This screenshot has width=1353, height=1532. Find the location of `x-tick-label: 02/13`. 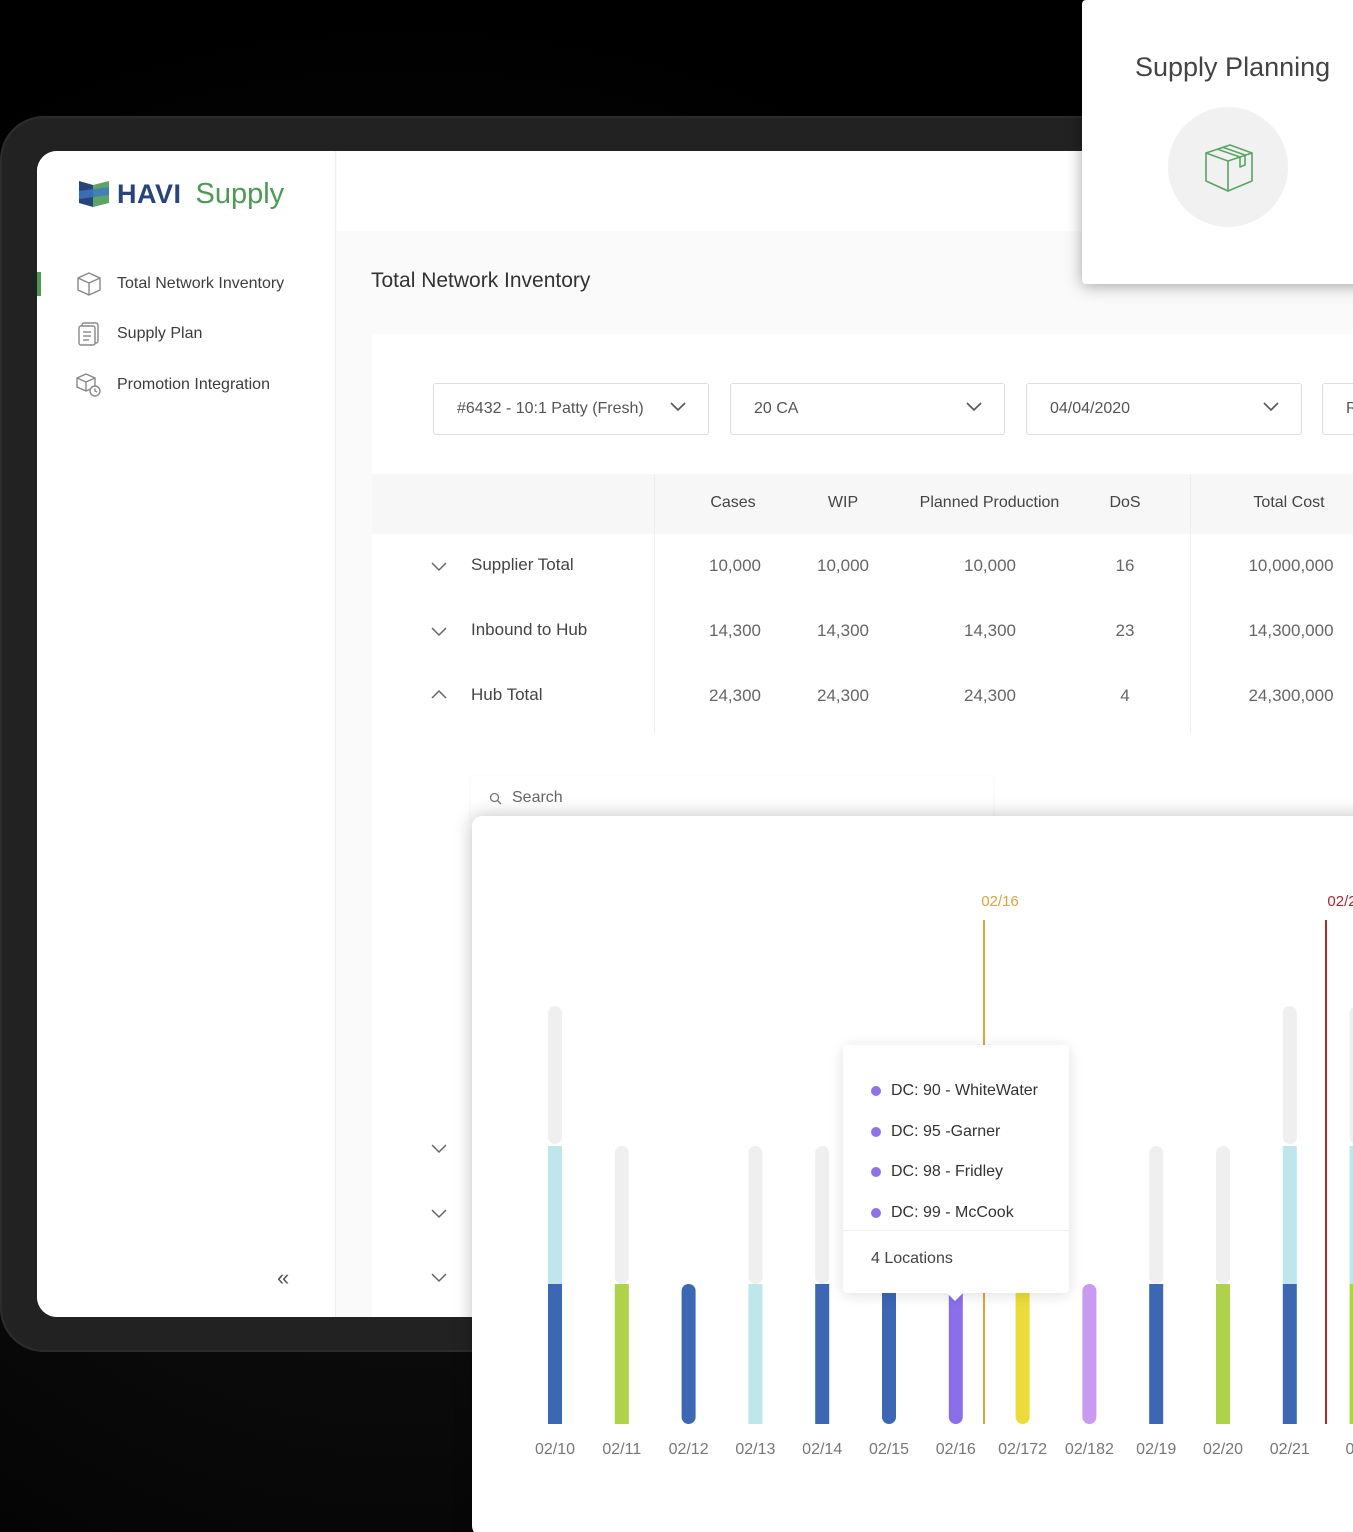

x-tick-label: 02/13 is located at coordinates (755, 1449).